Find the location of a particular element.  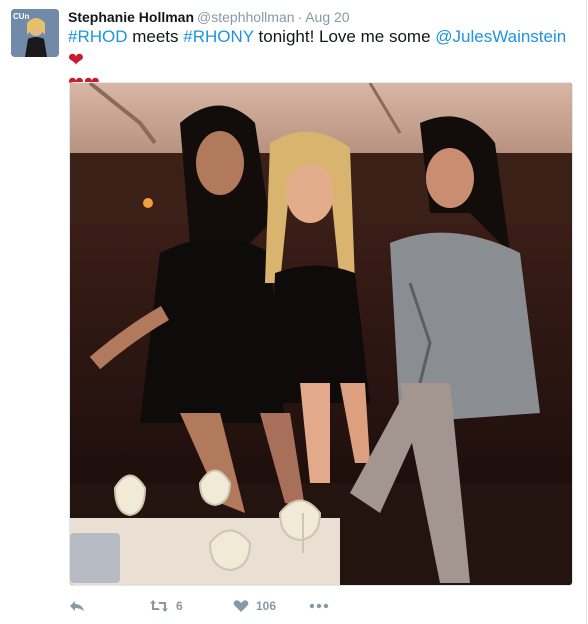

card-border is located at coordinates (586, 312).